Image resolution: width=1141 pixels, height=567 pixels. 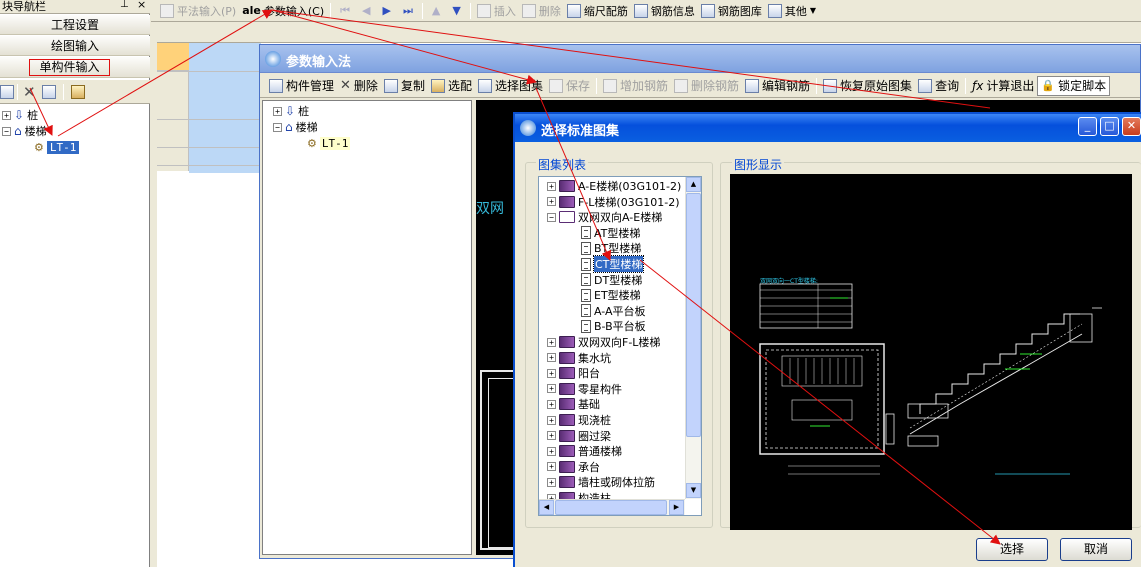 I want to click on next-icon: ▶, so click(x=387, y=10).